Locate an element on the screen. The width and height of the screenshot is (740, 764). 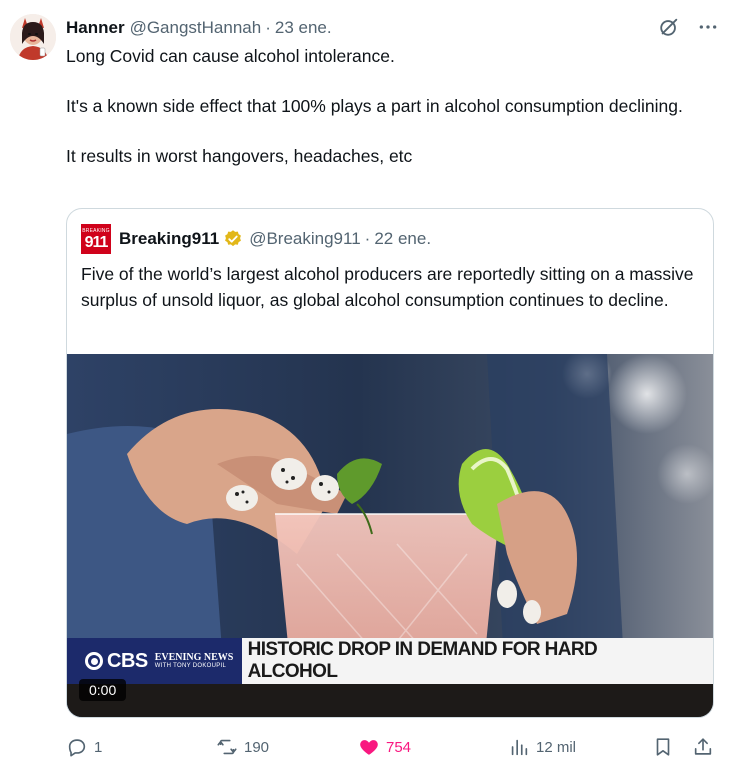
share-icon is located at coordinates (703, 747).